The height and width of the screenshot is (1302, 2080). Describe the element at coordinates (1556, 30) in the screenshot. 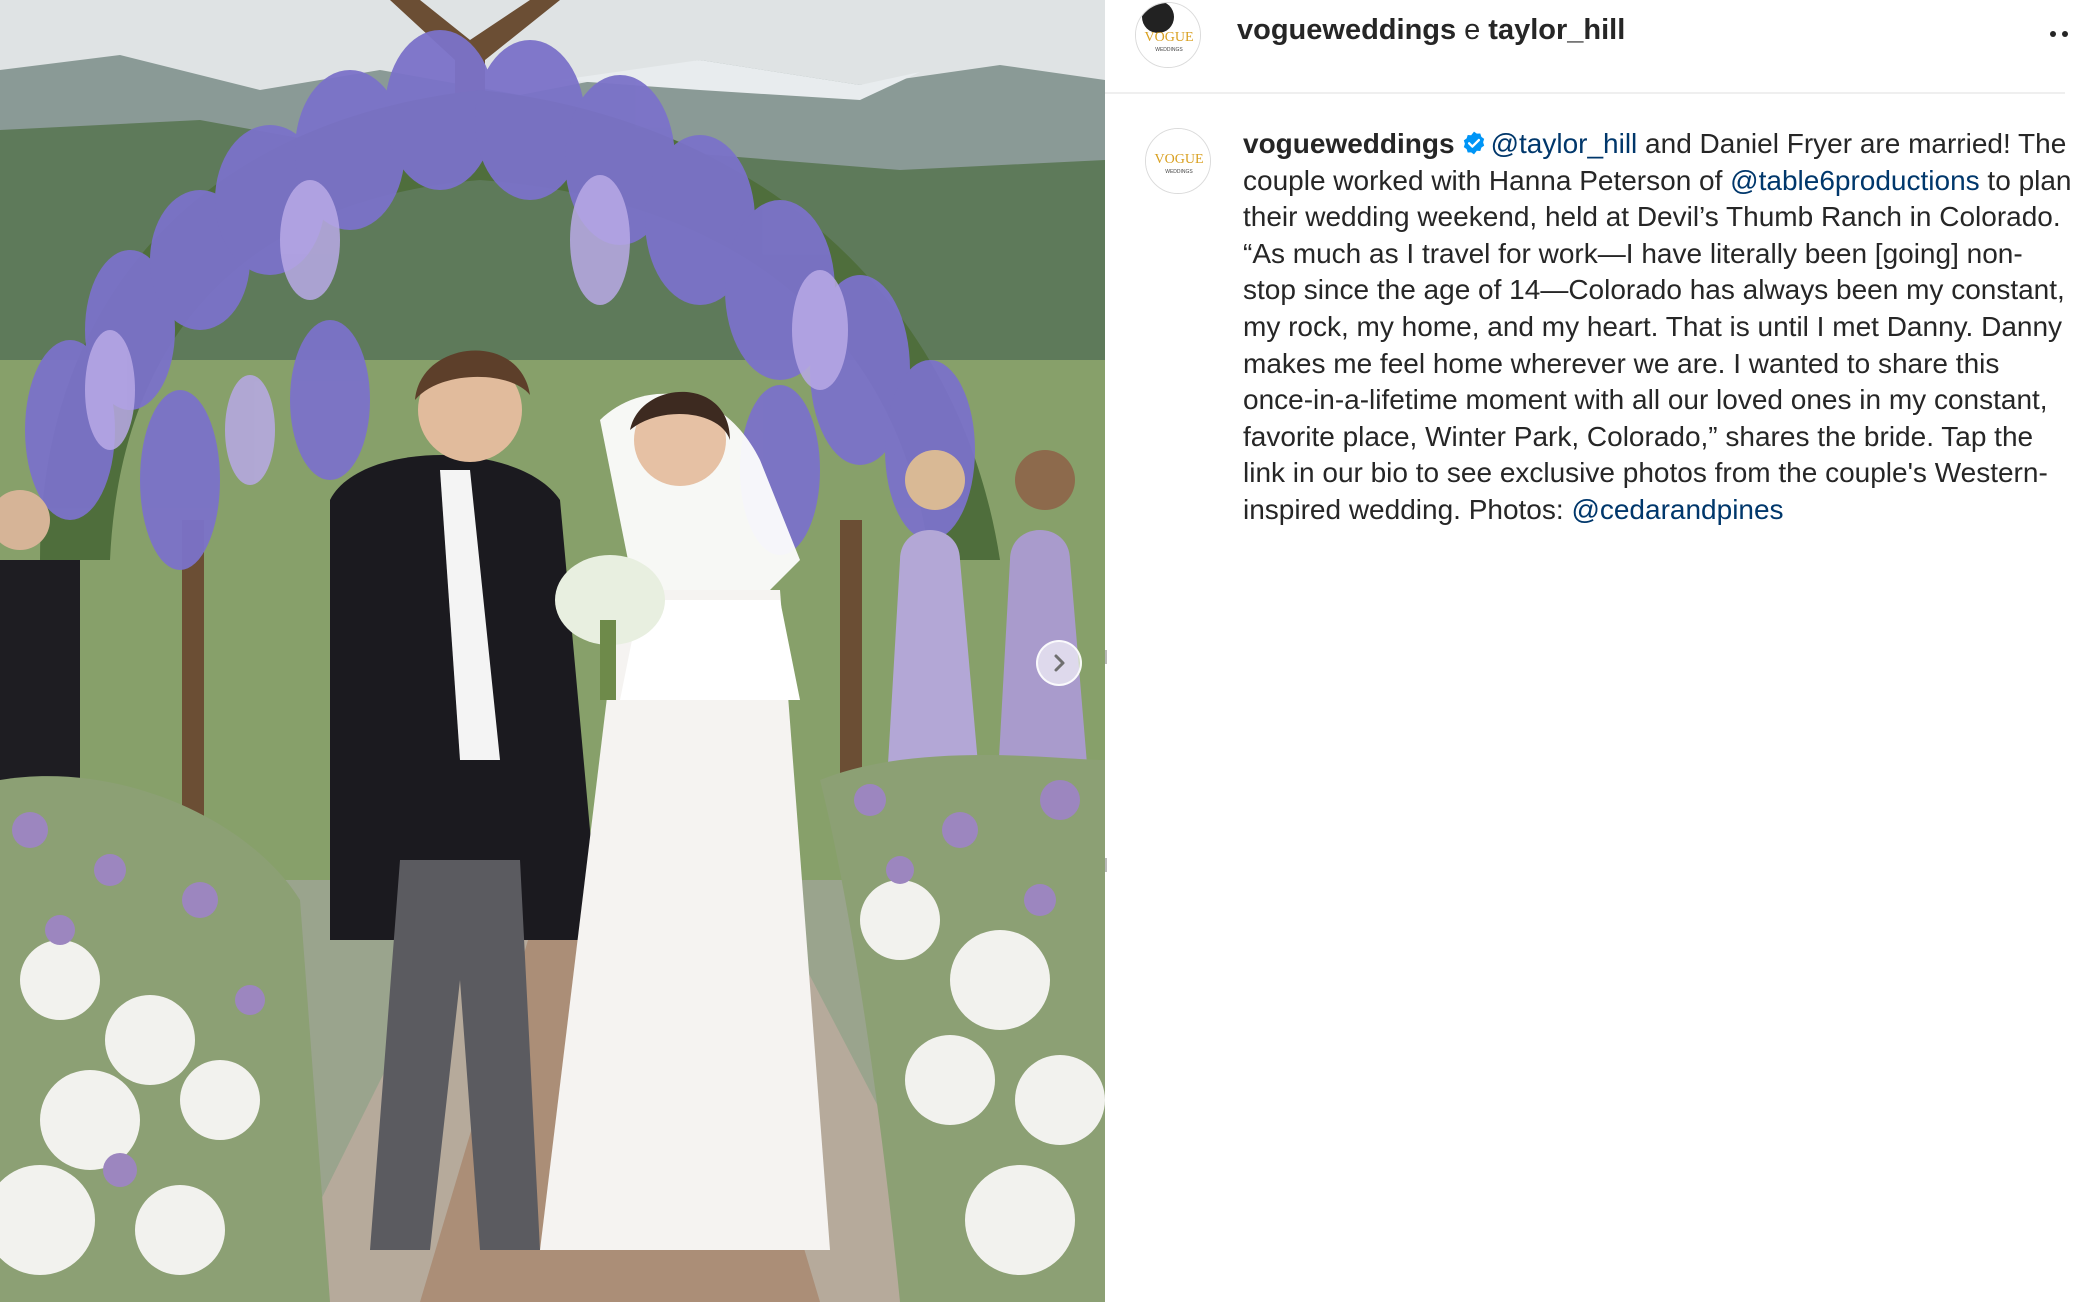

I see `header-collaborator-link: taylor_hill` at that location.